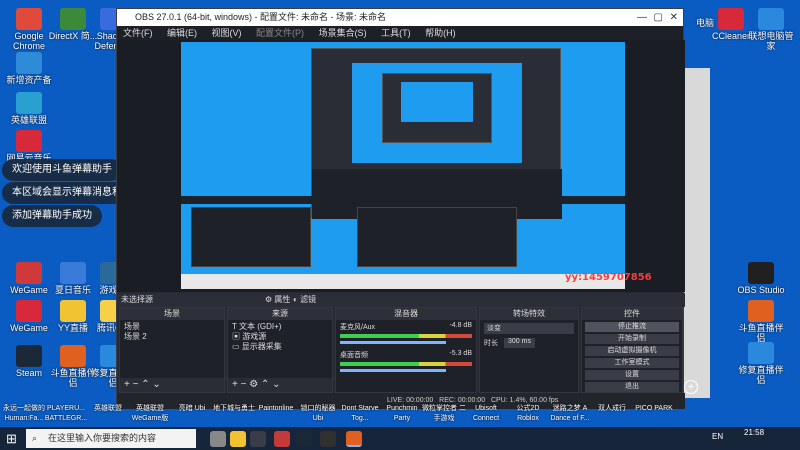  What do you see at coordinates (280, 33) in the screenshot?
I see `menu-profile: 配置文件(P)` at bounding box center [280, 33].